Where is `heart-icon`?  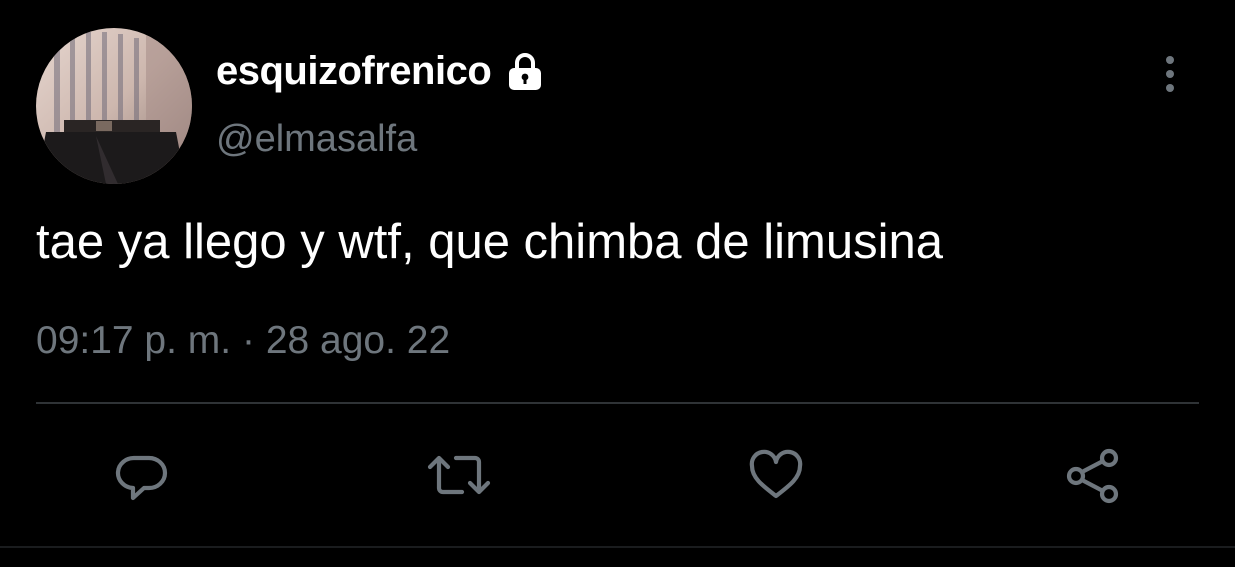
heart-icon is located at coordinates (776, 475).